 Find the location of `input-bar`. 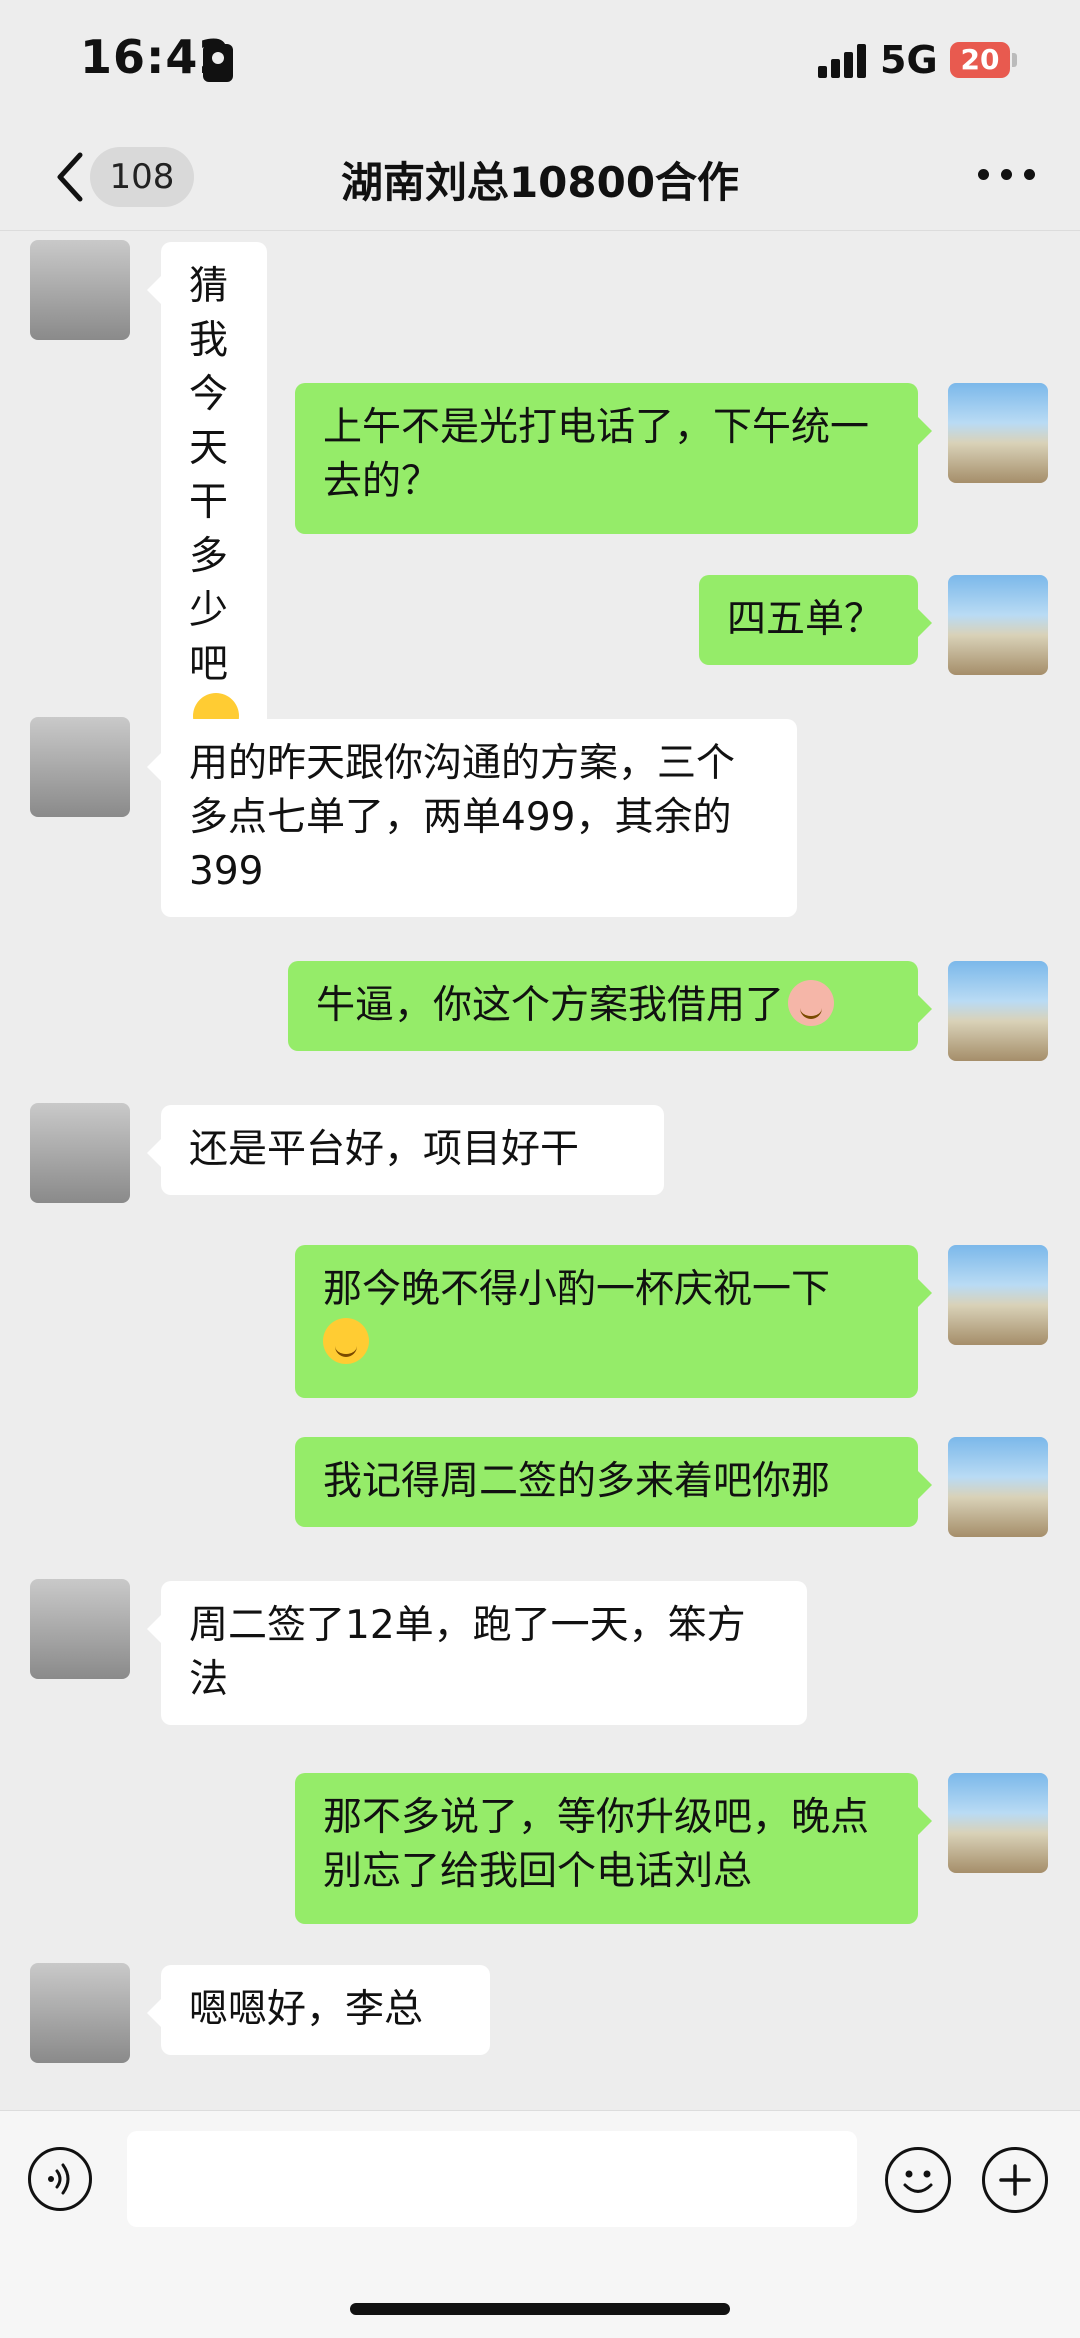

input-bar is located at coordinates (540, 2224).